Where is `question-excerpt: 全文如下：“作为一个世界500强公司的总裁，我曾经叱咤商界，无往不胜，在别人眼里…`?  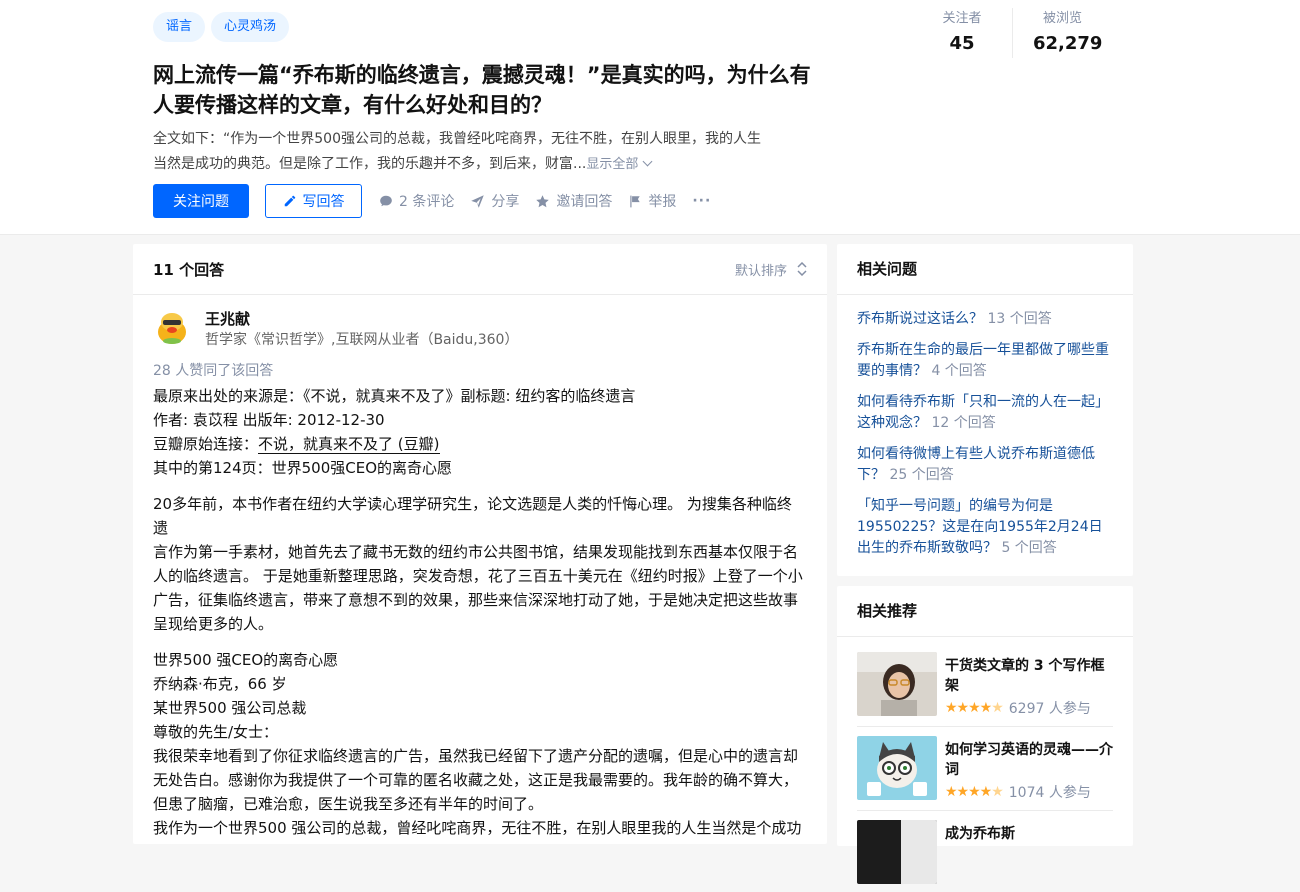
question-excerpt: 全文如下：“作为一个世界500强公司的总裁，我曾经叱咤商界，无往不胜，在别人眼里… is located at coordinates (488, 152).